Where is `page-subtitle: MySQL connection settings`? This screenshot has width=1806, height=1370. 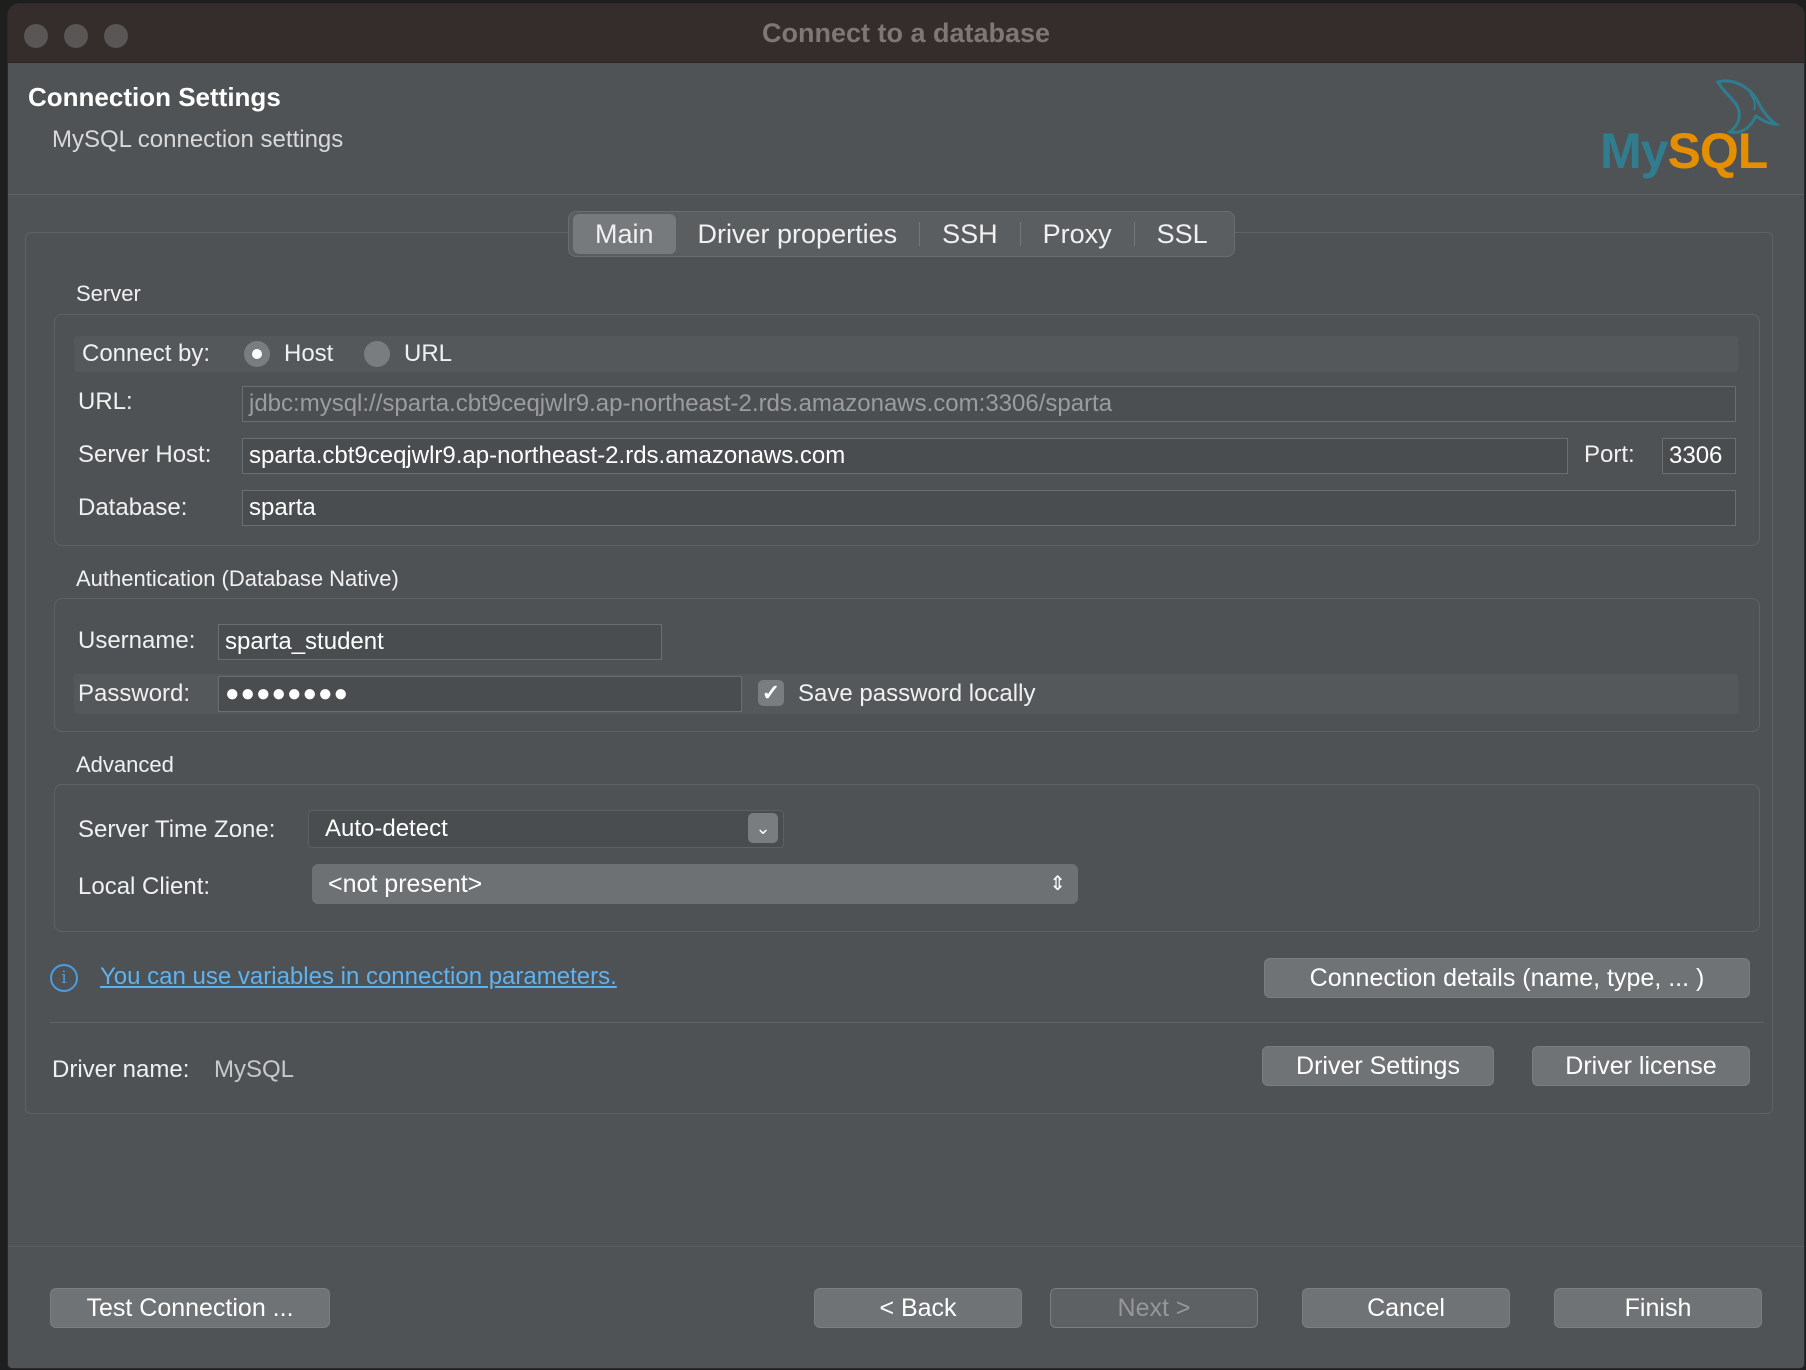 page-subtitle: MySQL connection settings is located at coordinates (198, 139).